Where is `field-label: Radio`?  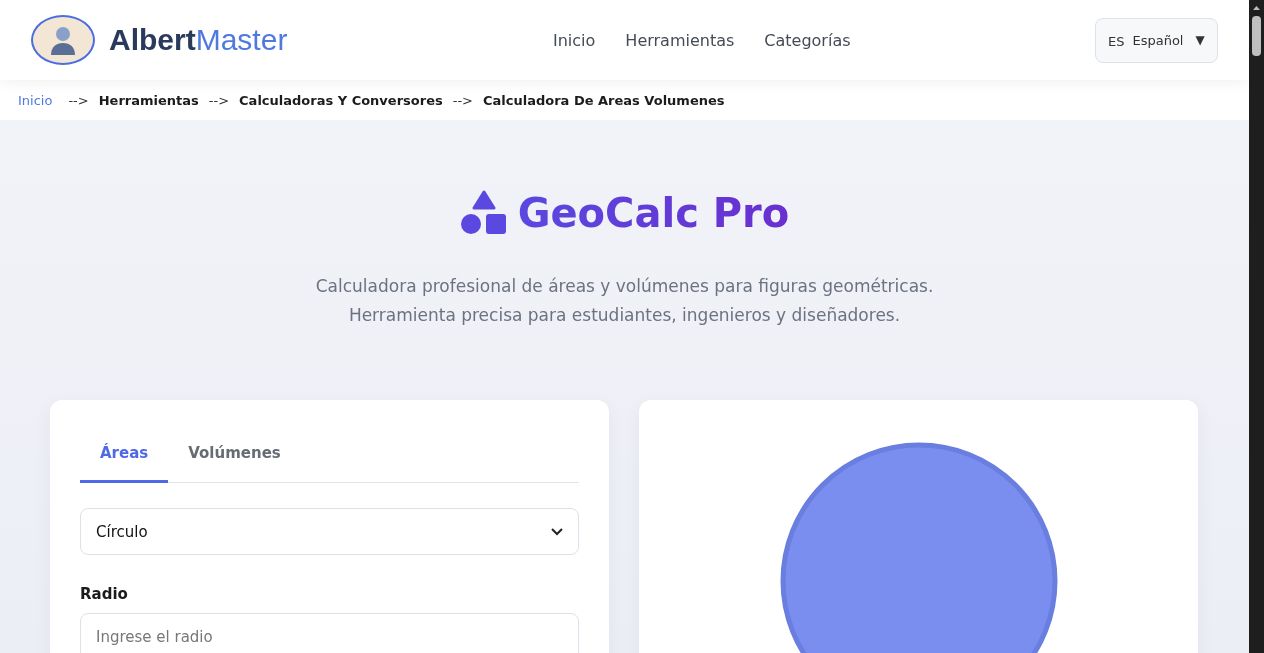
field-label: Radio is located at coordinates (104, 594).